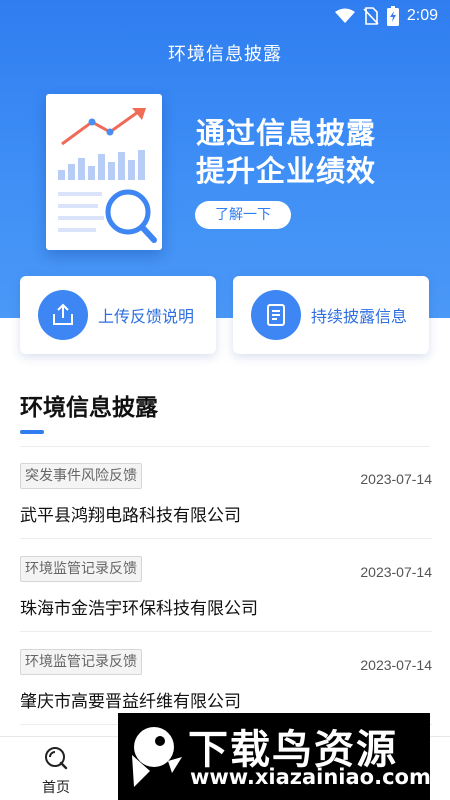 The width and height of the screenshot is (450, 800). What do you see at coordinates (286, 171) in the screenshot?
I see `slogan-line-2: 提升企业绩效` at bounding box center [286, 171].